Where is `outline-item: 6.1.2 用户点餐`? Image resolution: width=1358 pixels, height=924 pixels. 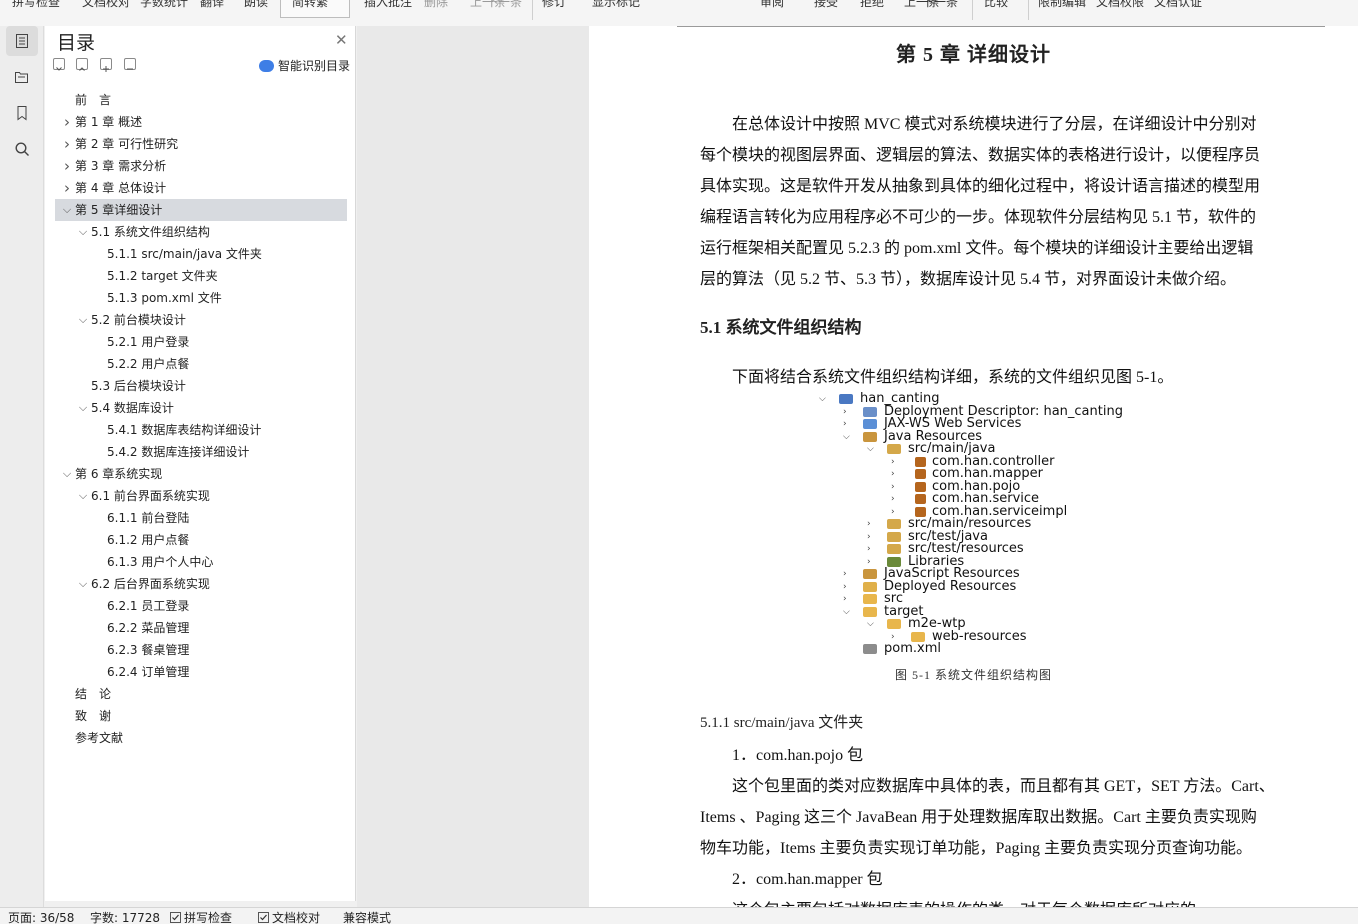 outline-item: 6.1.2 用户点餐 is located at coordinates (201, 540).